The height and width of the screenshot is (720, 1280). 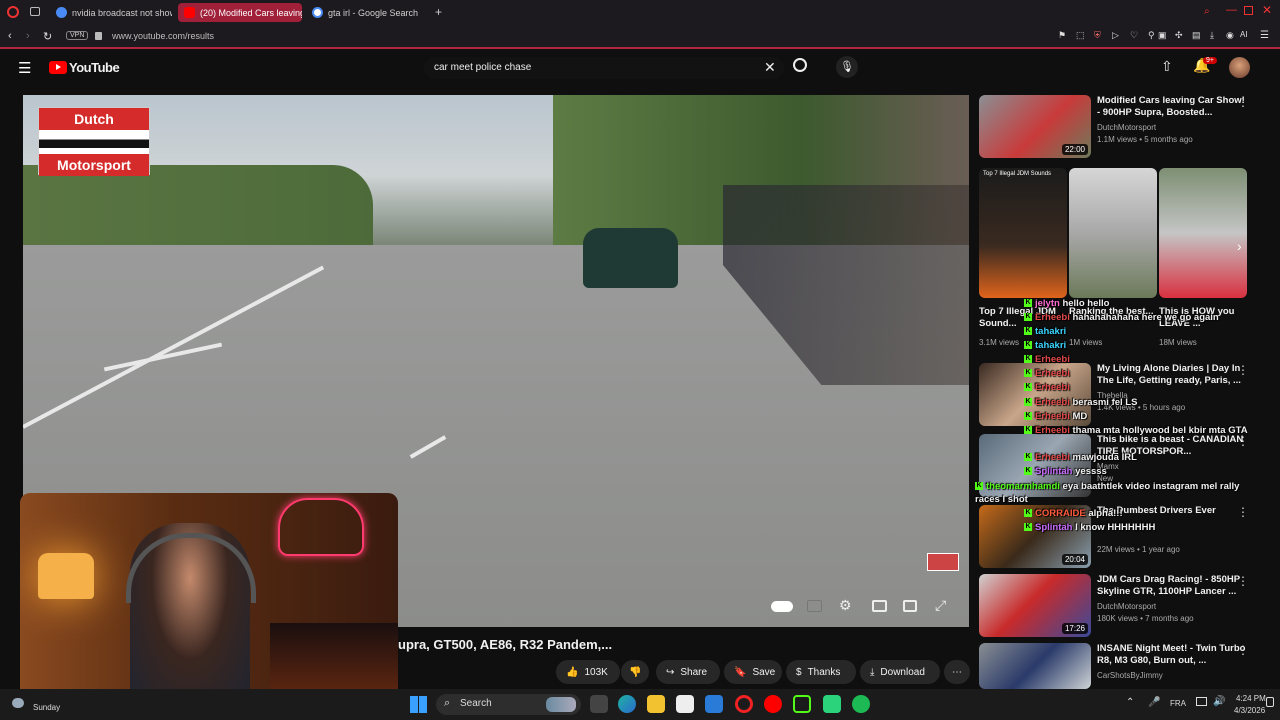 What do you see at coordinates (802, 704) in the screenshot?
I see `kick-app-icon` at bounding box center [802, 704].